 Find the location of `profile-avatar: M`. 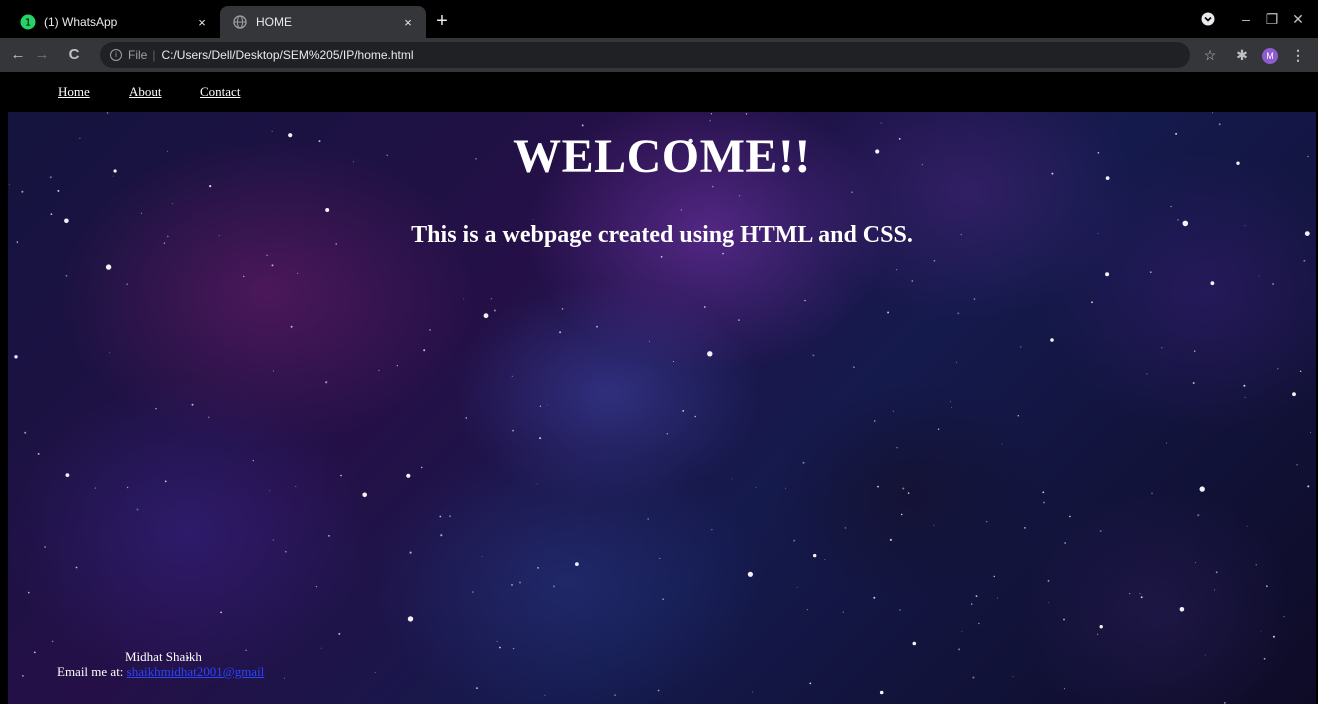

profile-avatar: M is located at coordinates (1270, 56).